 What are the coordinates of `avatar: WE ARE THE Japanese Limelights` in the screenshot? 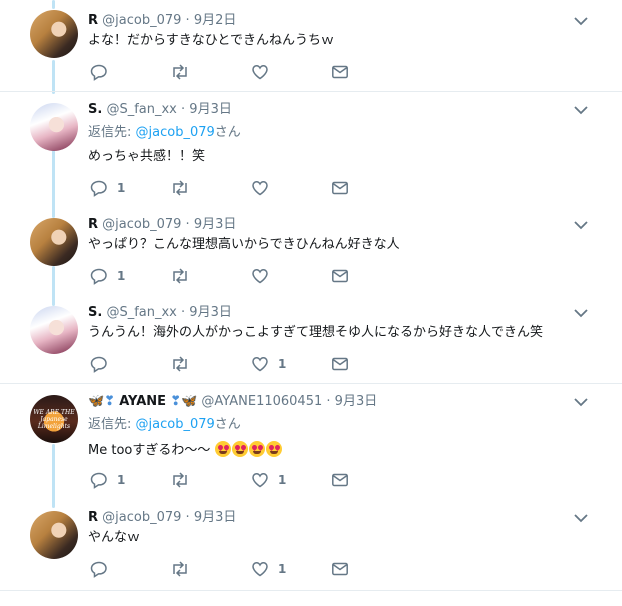 It's located at (54, 419).